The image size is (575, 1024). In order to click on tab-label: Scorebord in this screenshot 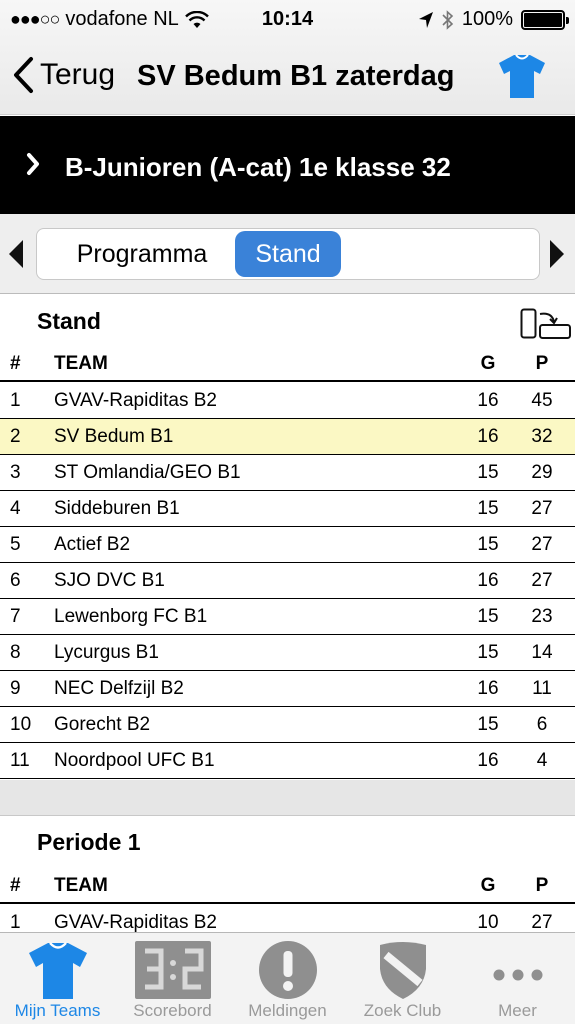, I will do `click(172, 1010)`.